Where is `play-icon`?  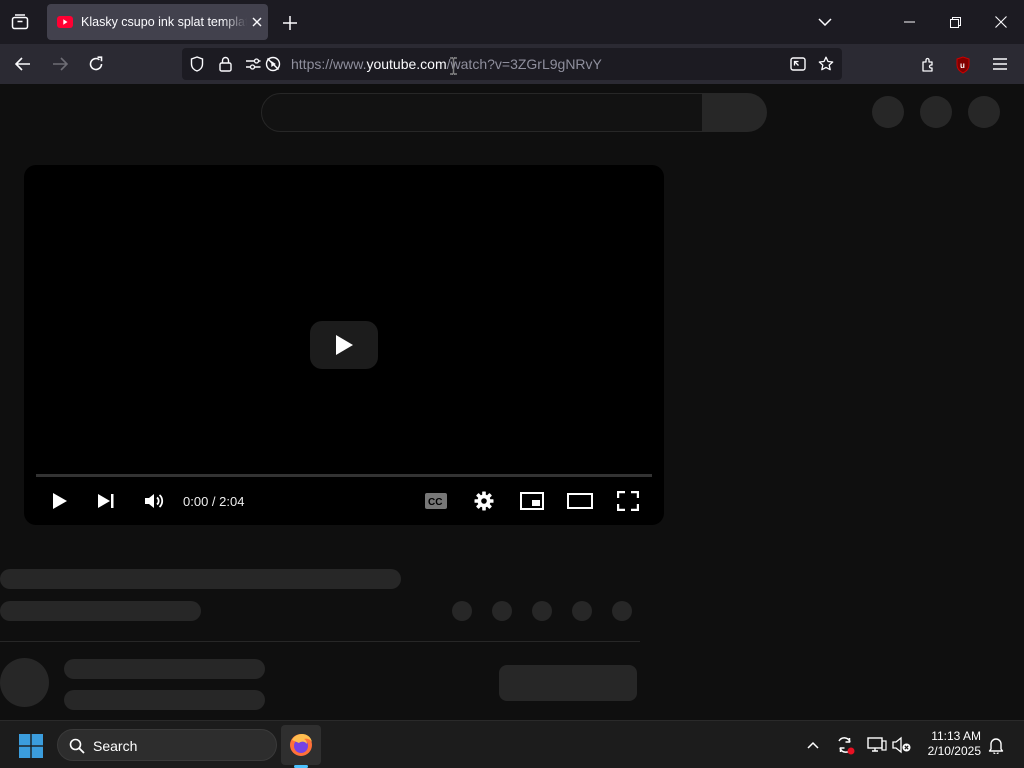
play-icon is located at coordinates (60, 501).